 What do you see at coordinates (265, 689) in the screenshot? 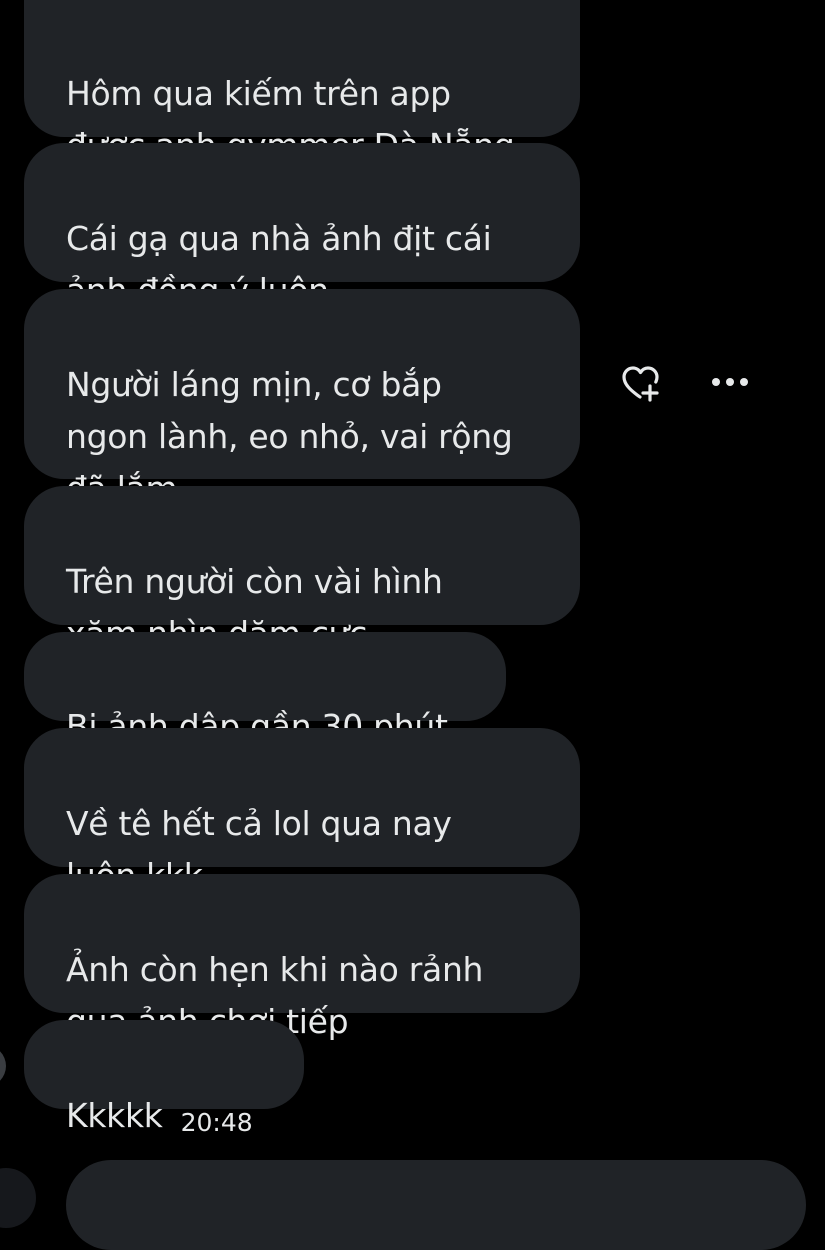
I see `message-bubble: Bị ảnh dập gần 30 phút` at bounding box center [265, 689].